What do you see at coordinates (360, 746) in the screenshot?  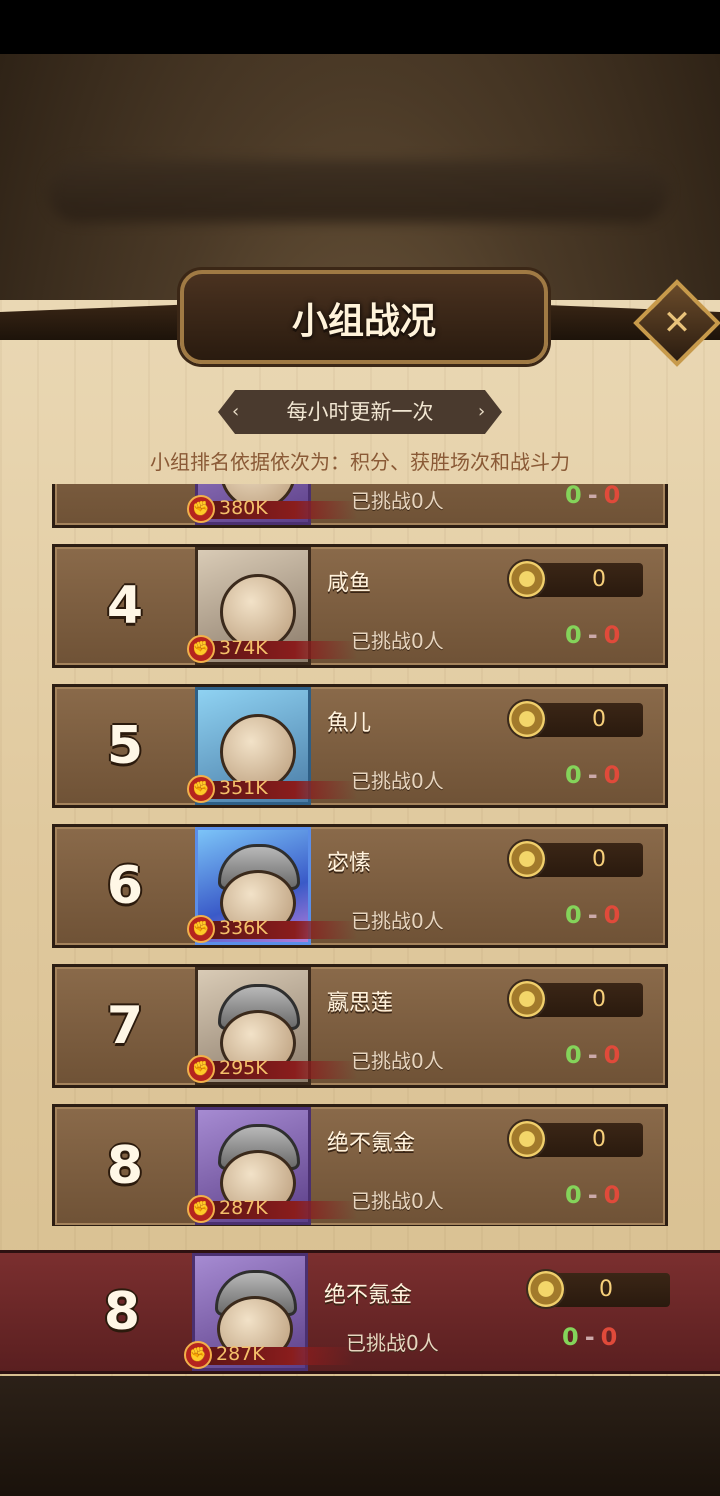 I see `list-item: 5 ✊ 351K 魚儿 0 已挑战0人 0-0` at bounding box center [360, 746].